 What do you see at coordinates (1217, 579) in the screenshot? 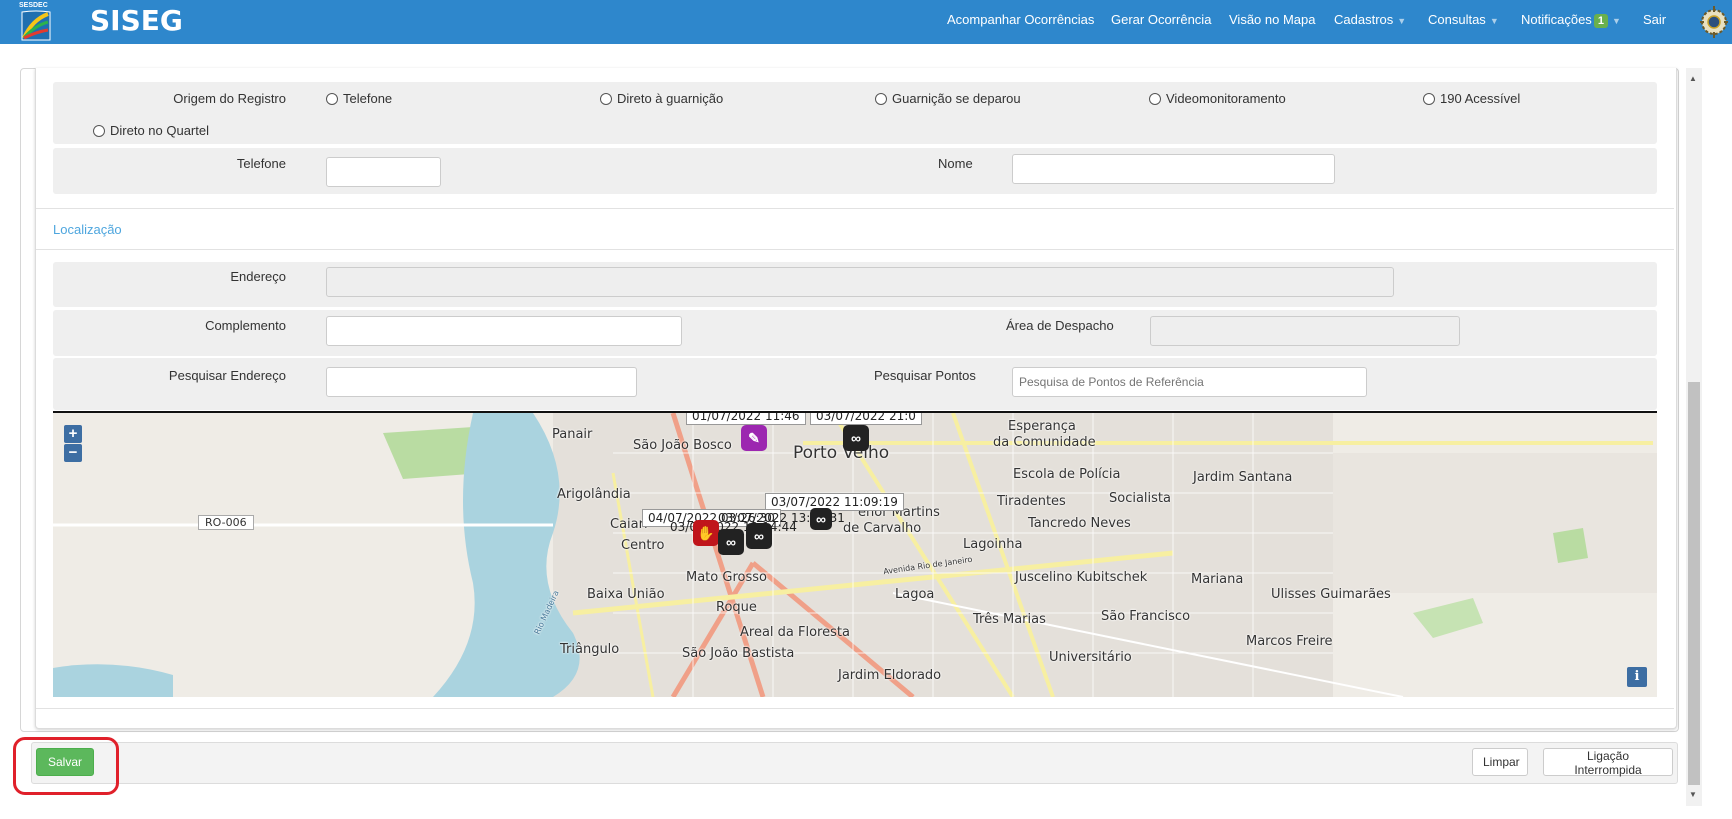
I see `map-label: Mariana` at bounding box center [1217, 579].